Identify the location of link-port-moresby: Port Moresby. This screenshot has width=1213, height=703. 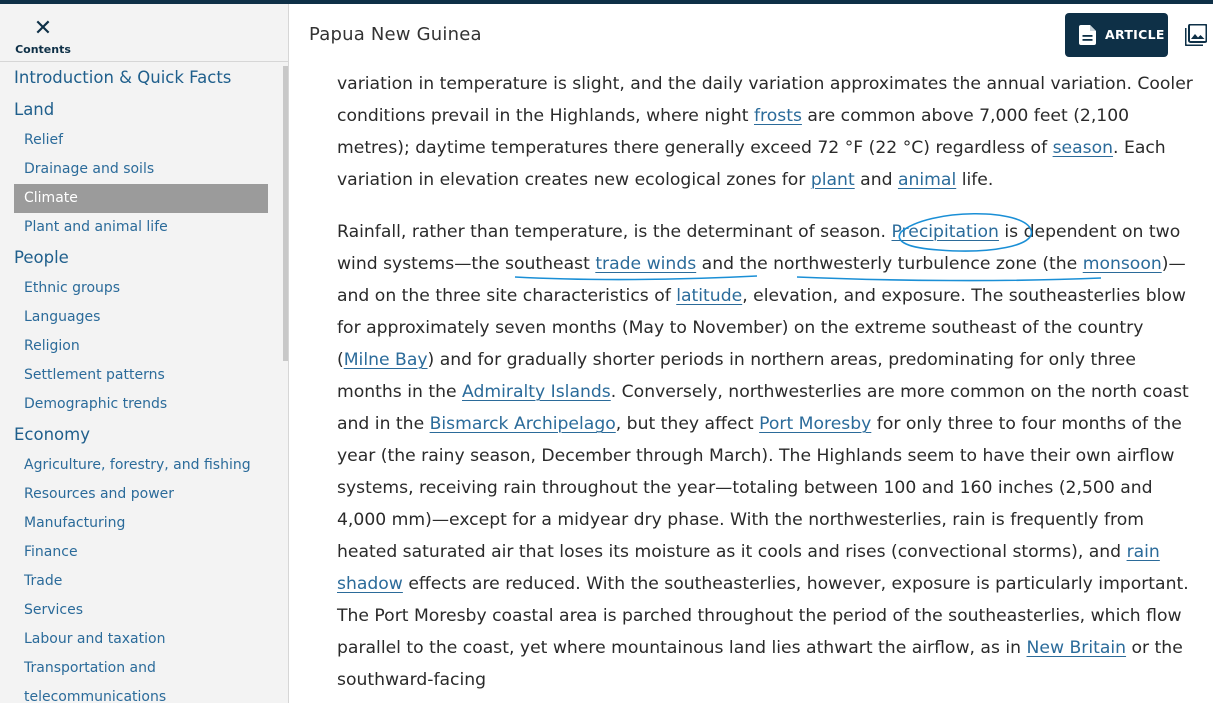
(815, 424).